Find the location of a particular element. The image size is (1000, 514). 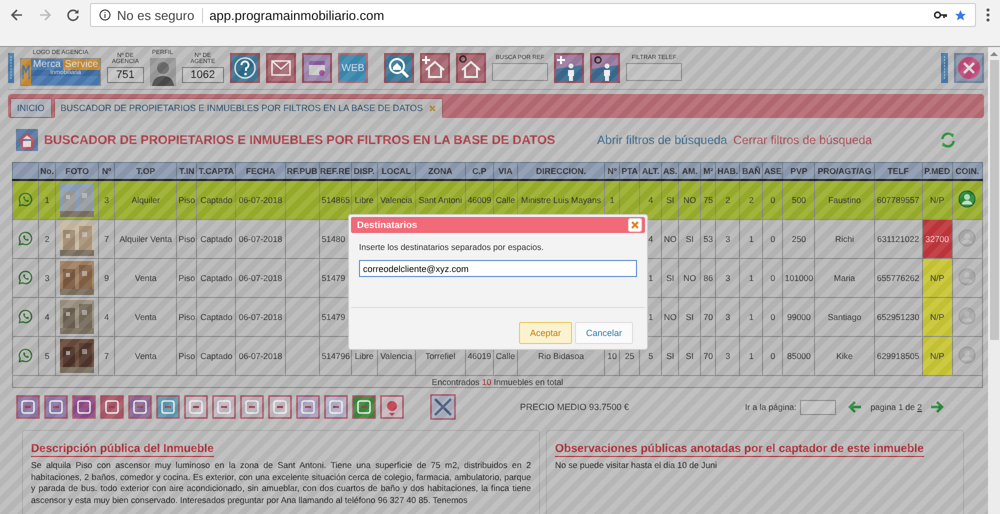

column-header: No. is located at coordinates (47, 171).